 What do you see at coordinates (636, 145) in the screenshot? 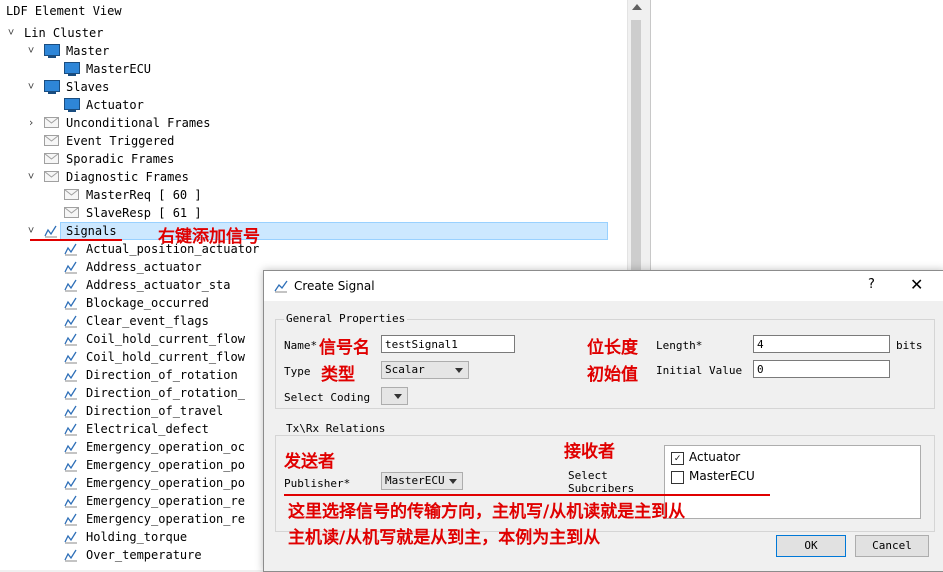
I see `scroll-thumb` at bounding box center [636, 145].